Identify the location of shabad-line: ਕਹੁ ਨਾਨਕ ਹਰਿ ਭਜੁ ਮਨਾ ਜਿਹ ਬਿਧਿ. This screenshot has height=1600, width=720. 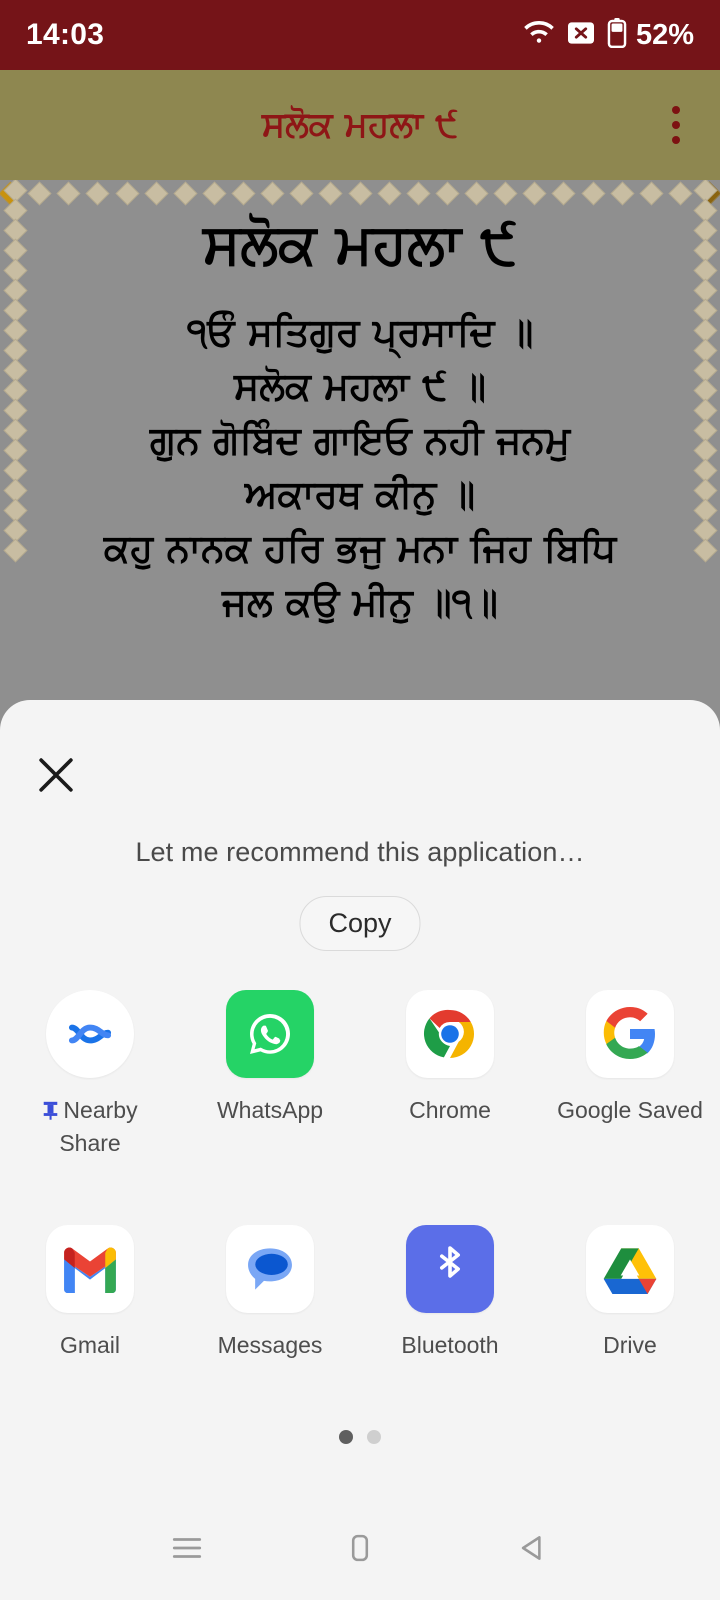
(360, 547).